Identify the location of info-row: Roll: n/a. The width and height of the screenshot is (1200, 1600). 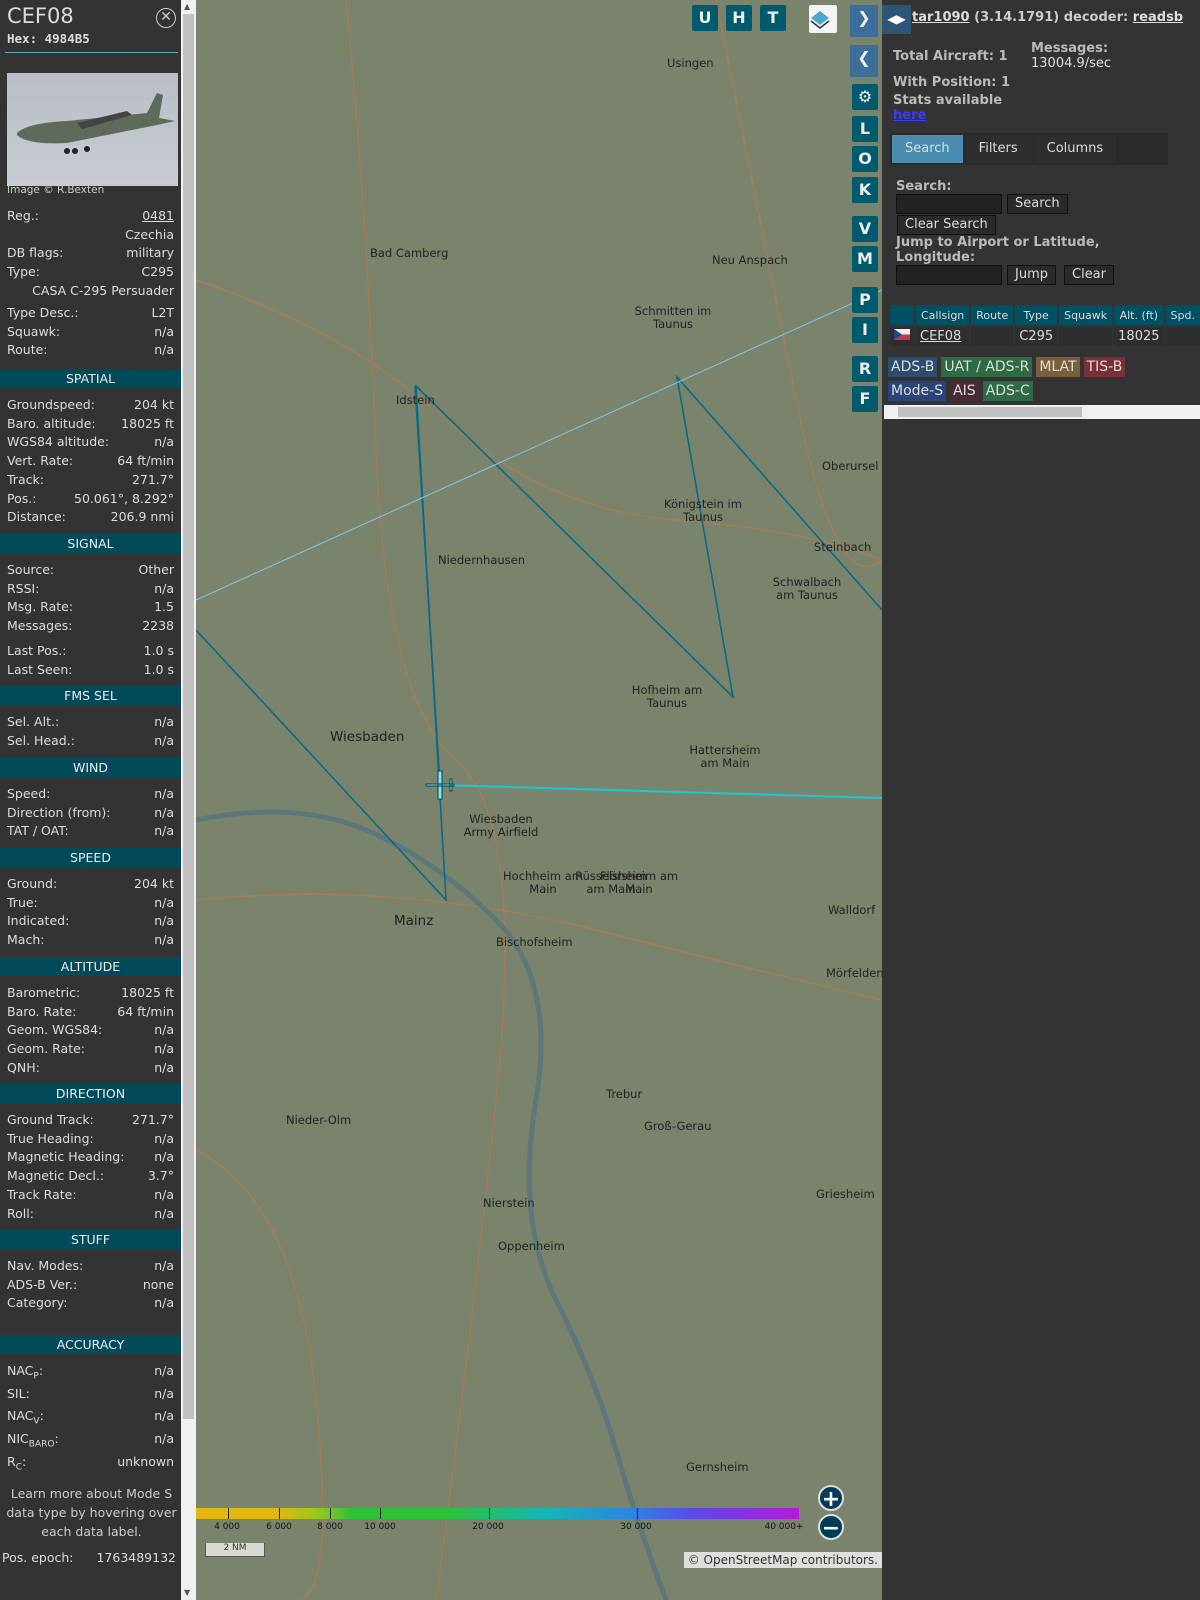
(90, 1214).